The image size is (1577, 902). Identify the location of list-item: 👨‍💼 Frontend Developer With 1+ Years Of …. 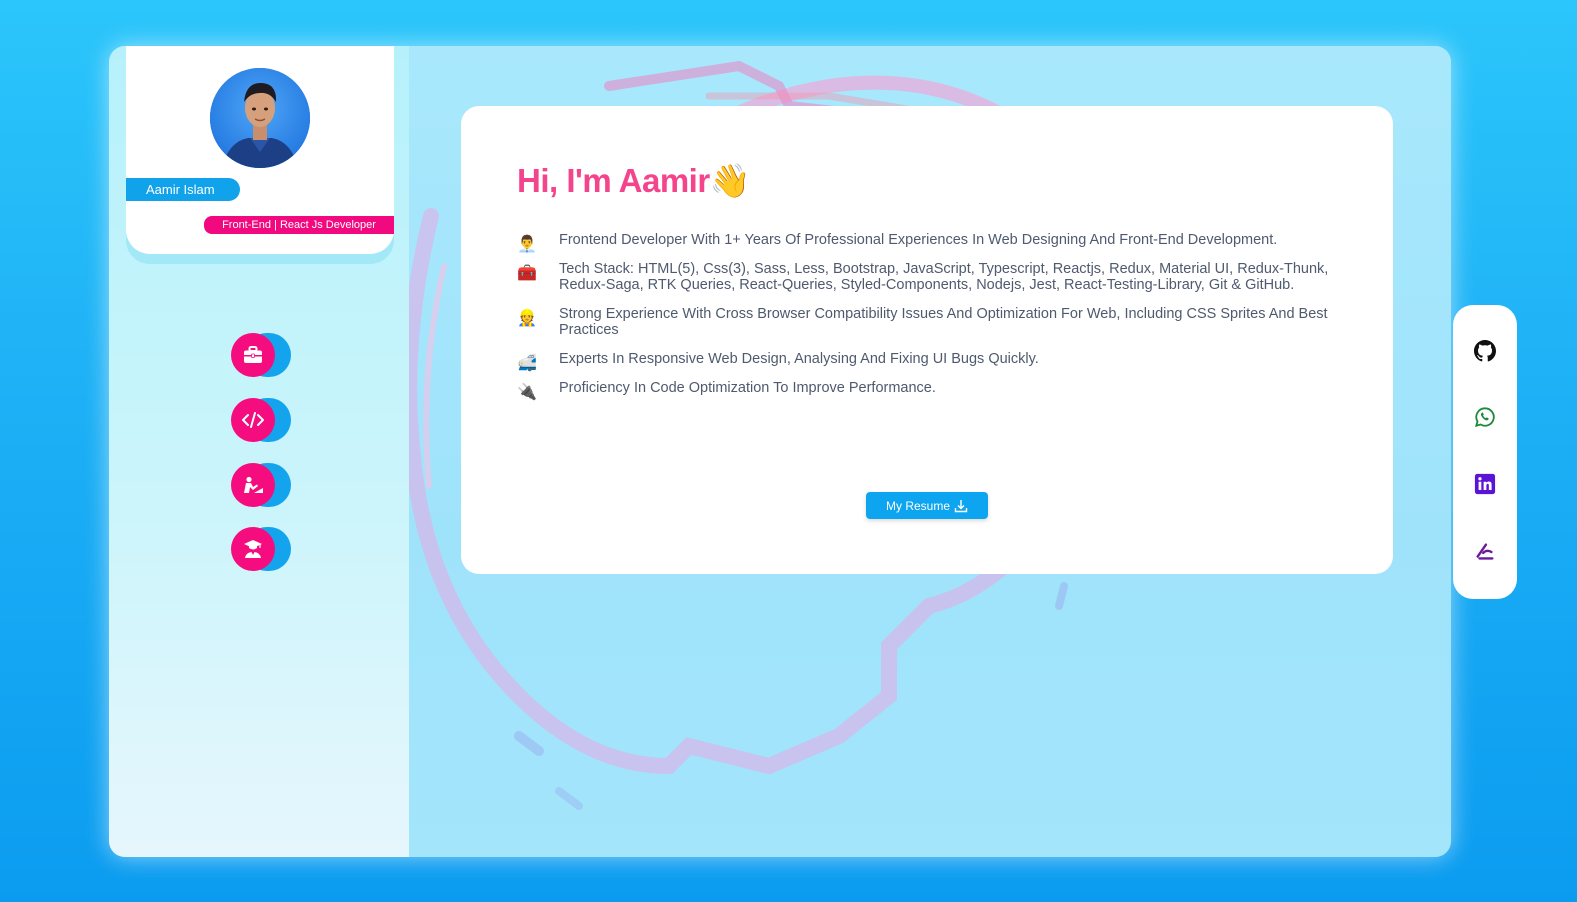
(929, 242).